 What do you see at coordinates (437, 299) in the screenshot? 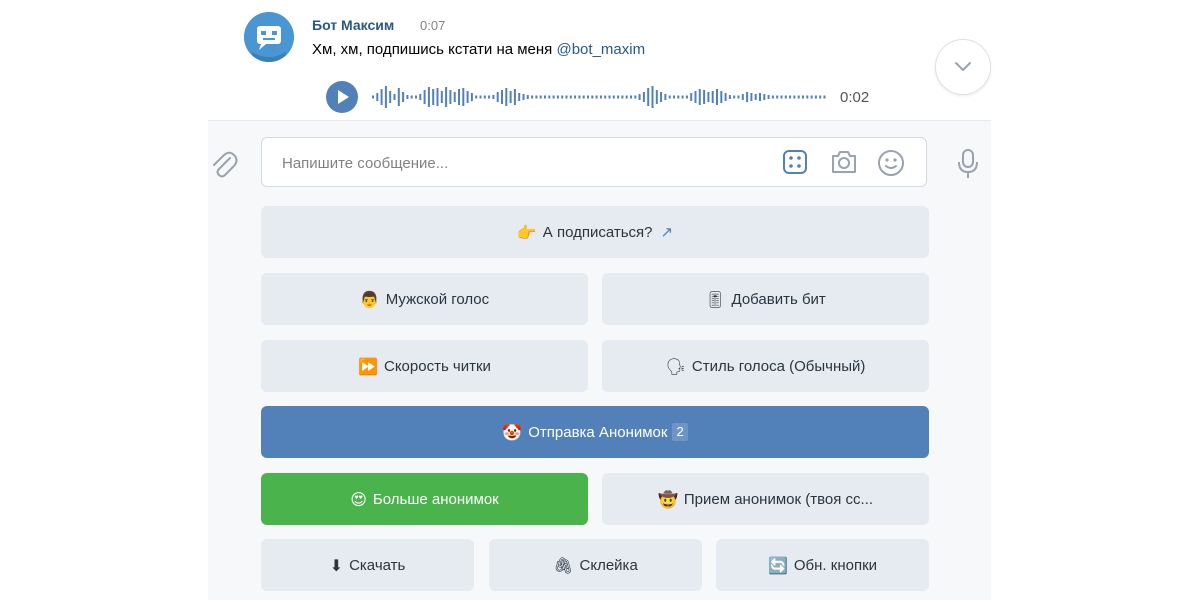
I see `male-voice-label: Мужской голос` at bounding box center [437, 299].